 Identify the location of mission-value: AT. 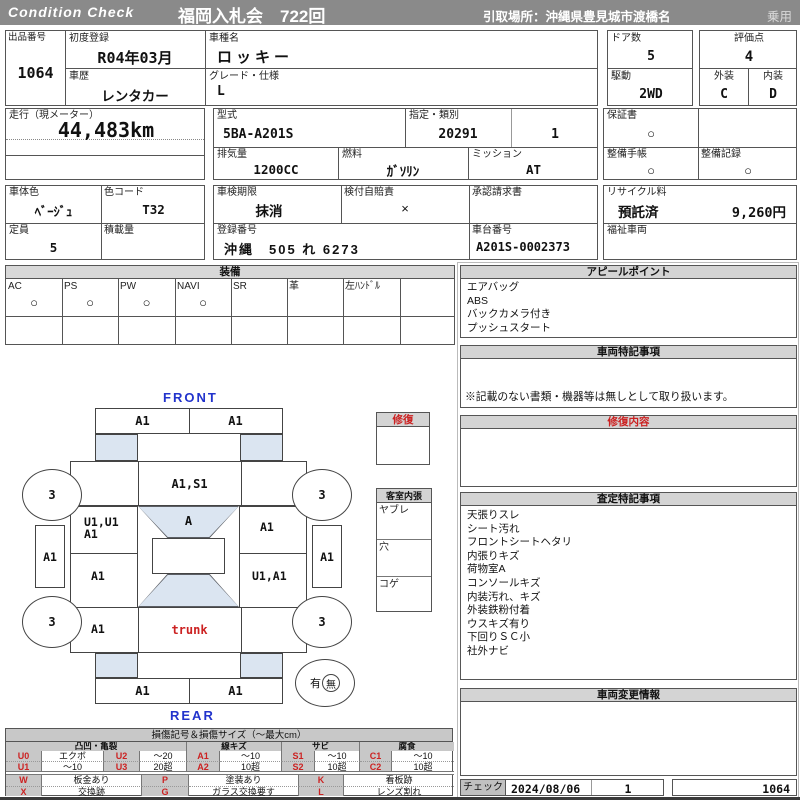
(533, 169).